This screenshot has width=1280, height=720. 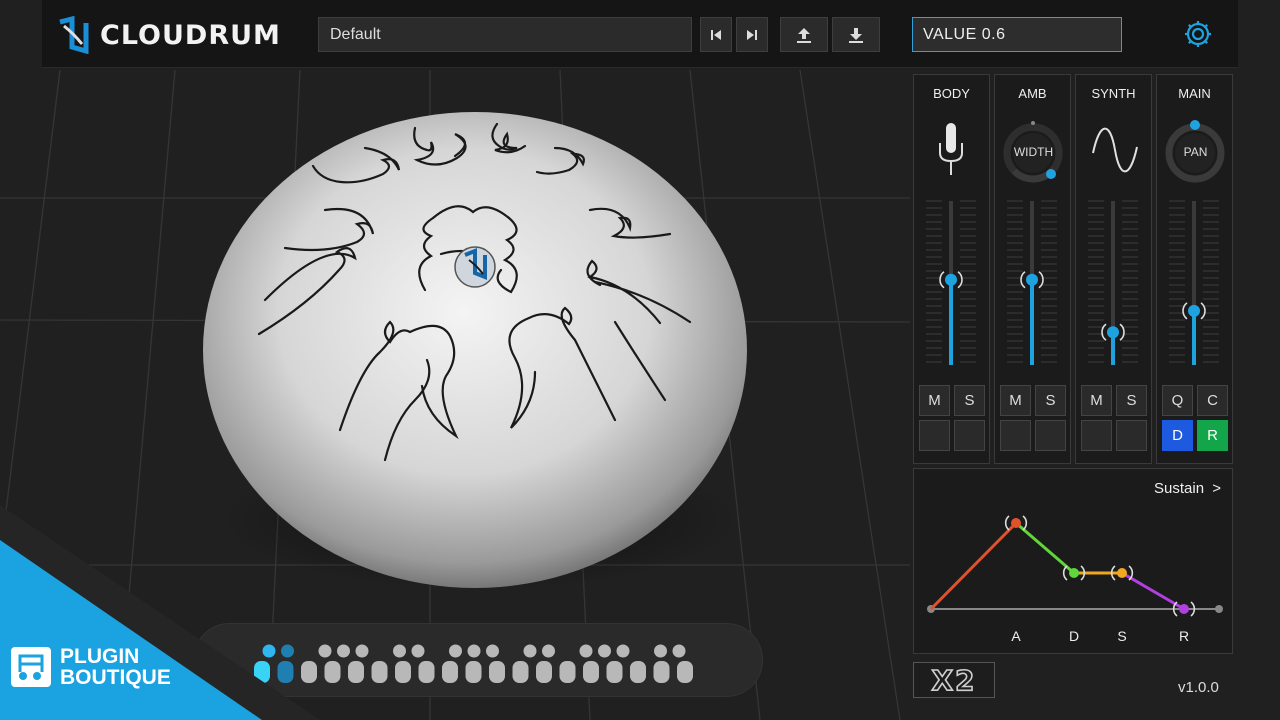 I want to click on channel-title: MAIN, so click(x=1194, y=93).